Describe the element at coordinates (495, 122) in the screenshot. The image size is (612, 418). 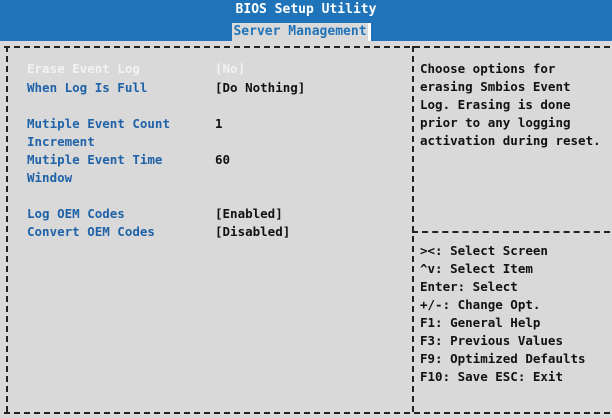
I see `help-text-line: prior to any logging` at that location.